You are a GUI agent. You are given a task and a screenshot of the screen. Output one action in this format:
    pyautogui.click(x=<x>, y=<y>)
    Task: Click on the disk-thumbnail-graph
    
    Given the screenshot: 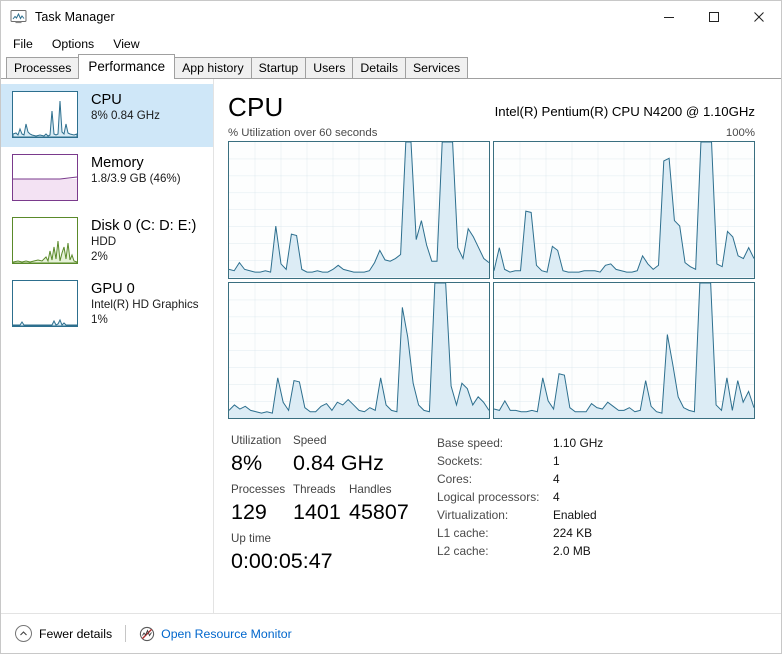 What is the action you would take?
    pyautogui.click(x=45, y=240)
    